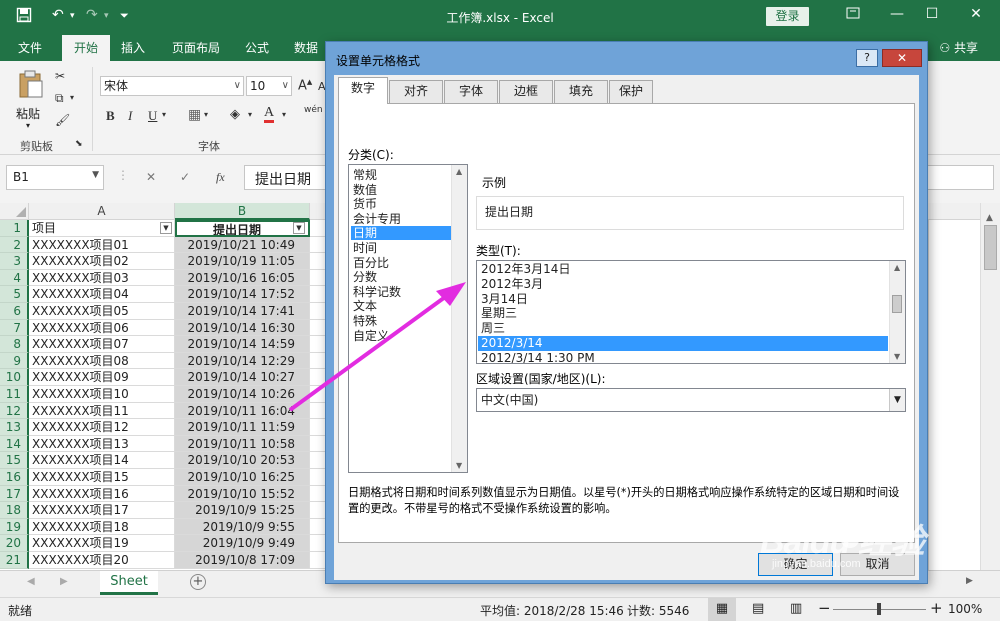 The width and height of the screenshot is (1000, 621). I want to click on cell-date: 2019/10/16 16:05, so click(242, 278).